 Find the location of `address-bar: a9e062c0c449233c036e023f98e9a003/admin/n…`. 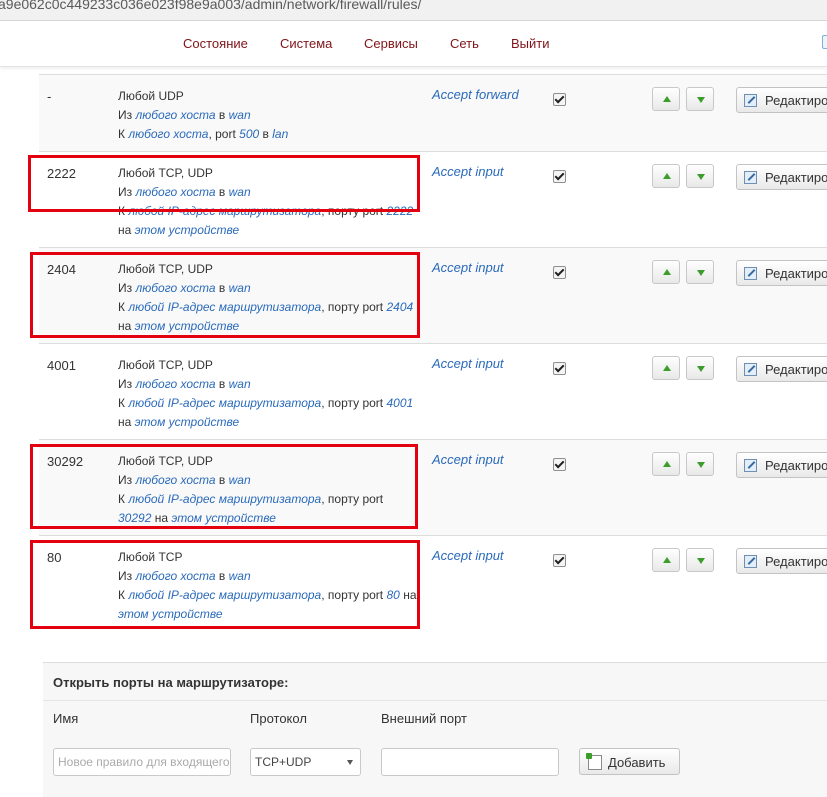

address-bar: a9e062c0c449233c036e023f98e9a003/admin/n… is located at coordinates (413, 10).